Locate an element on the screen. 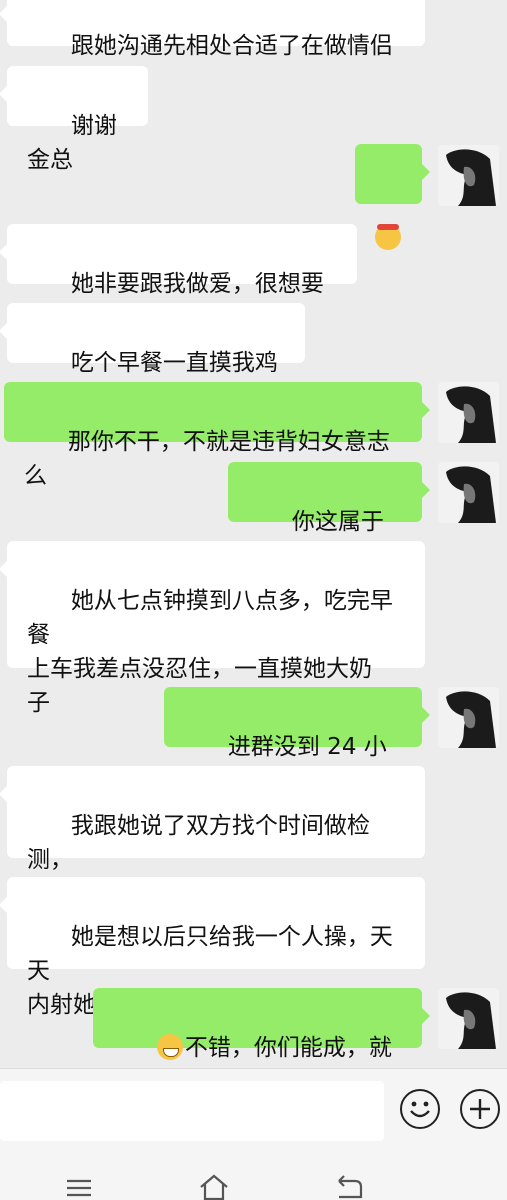 The height and width of the screenshot is (1200, 507). outgoing-message-bubble: 不错，你们能成，就好 is located at coordinates (261, 1024).